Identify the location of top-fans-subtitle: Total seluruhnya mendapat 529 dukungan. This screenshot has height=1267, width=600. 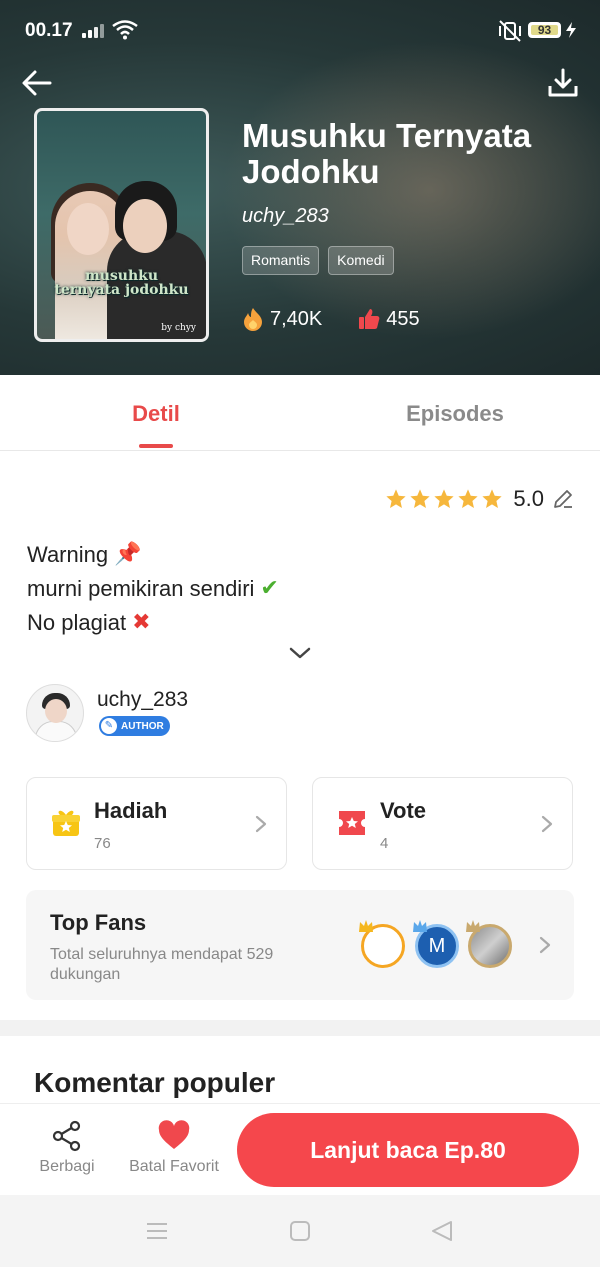
(162, 964).